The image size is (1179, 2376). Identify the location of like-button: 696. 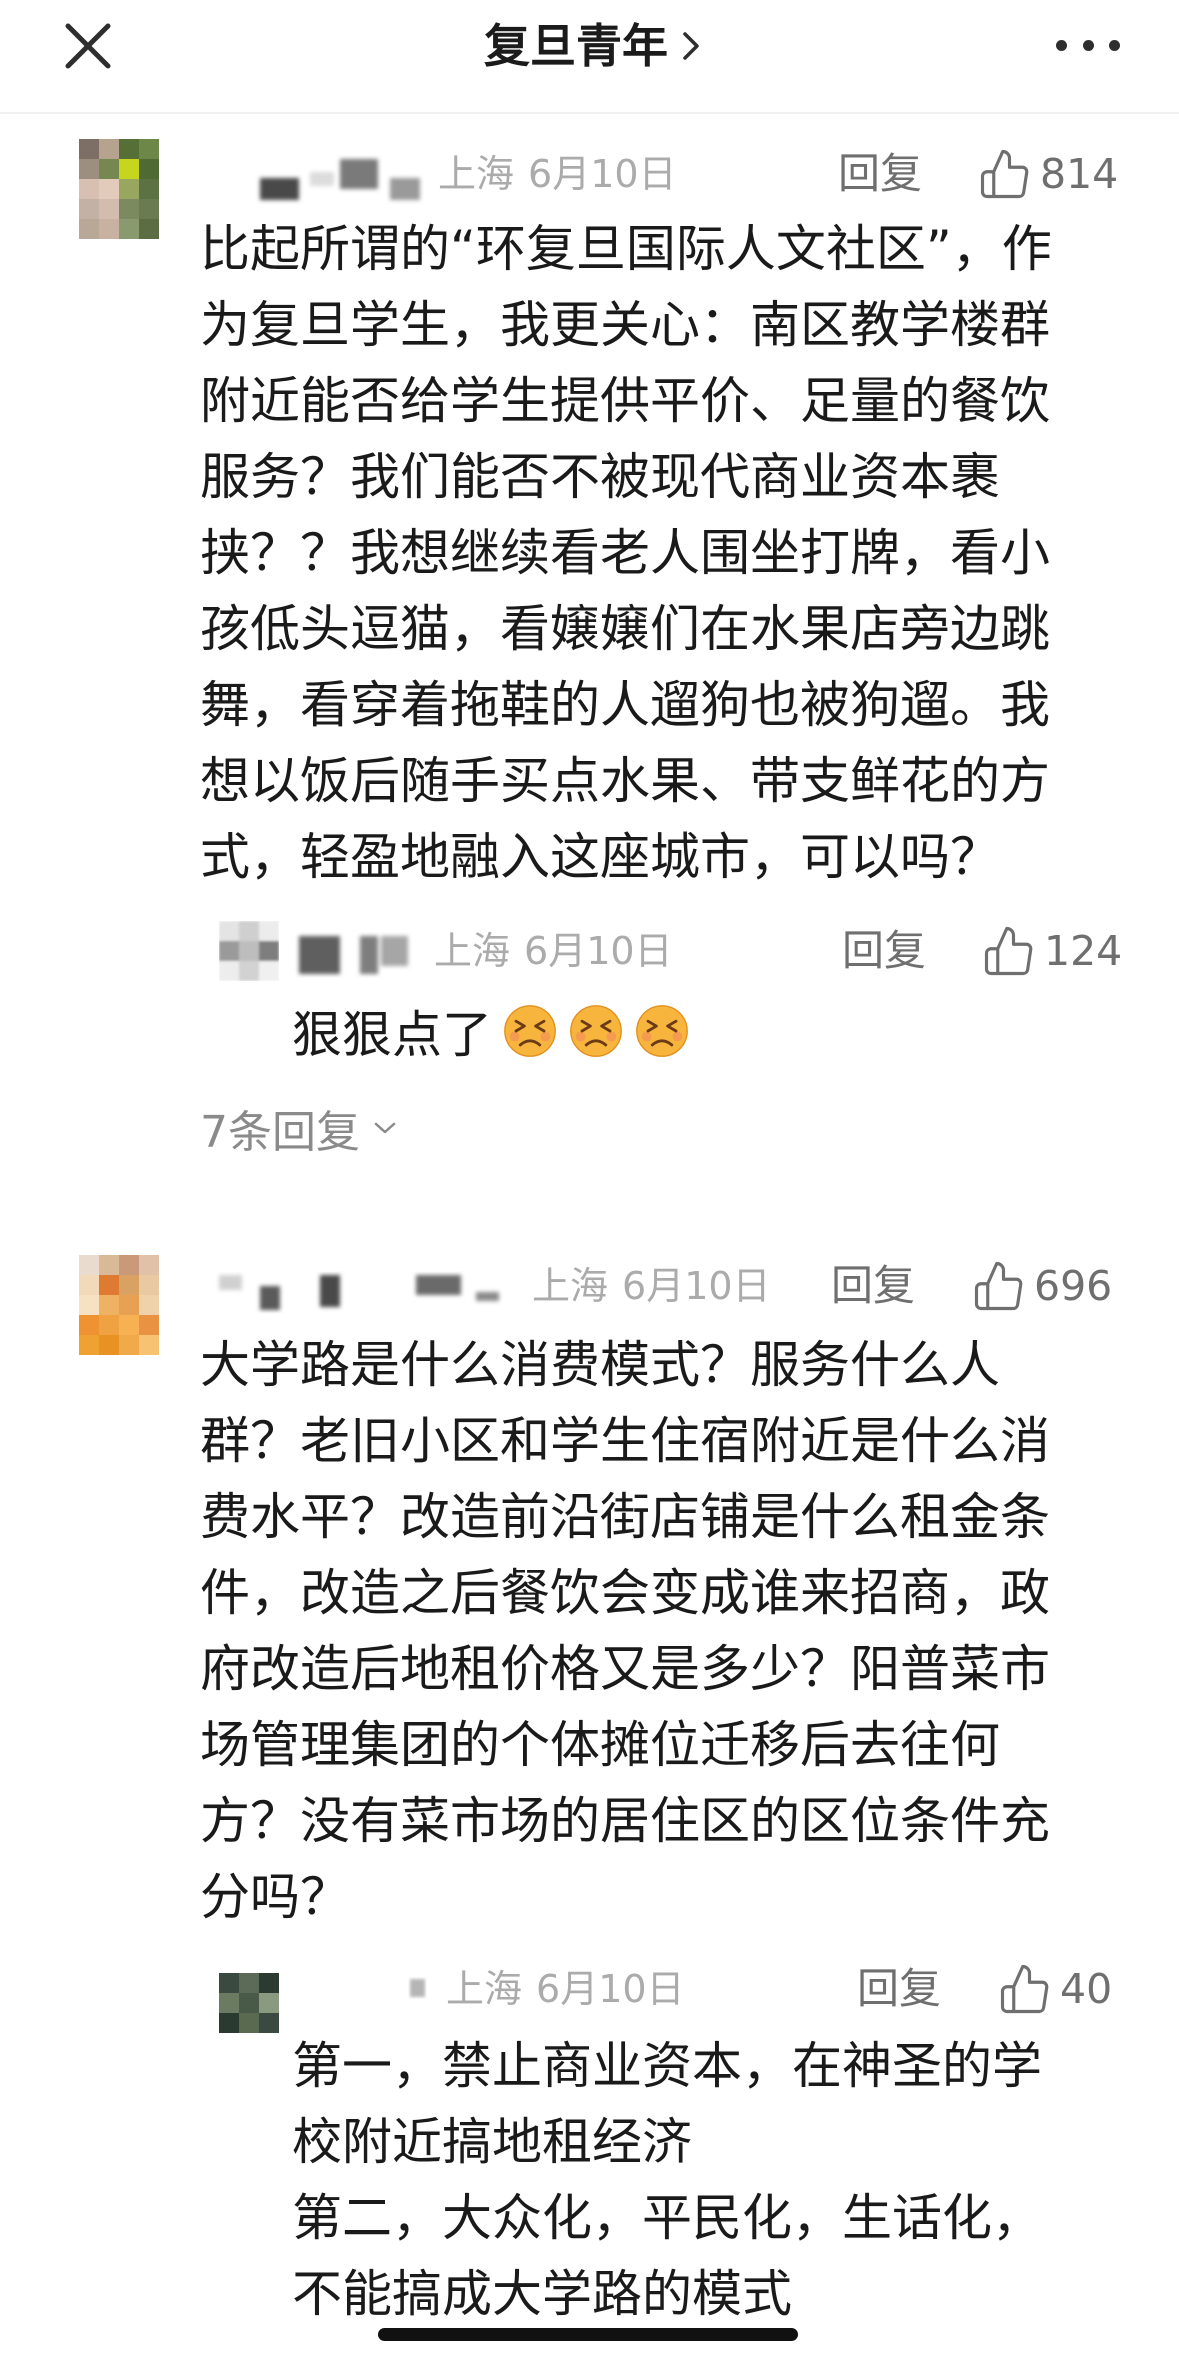
(1042, 1286).